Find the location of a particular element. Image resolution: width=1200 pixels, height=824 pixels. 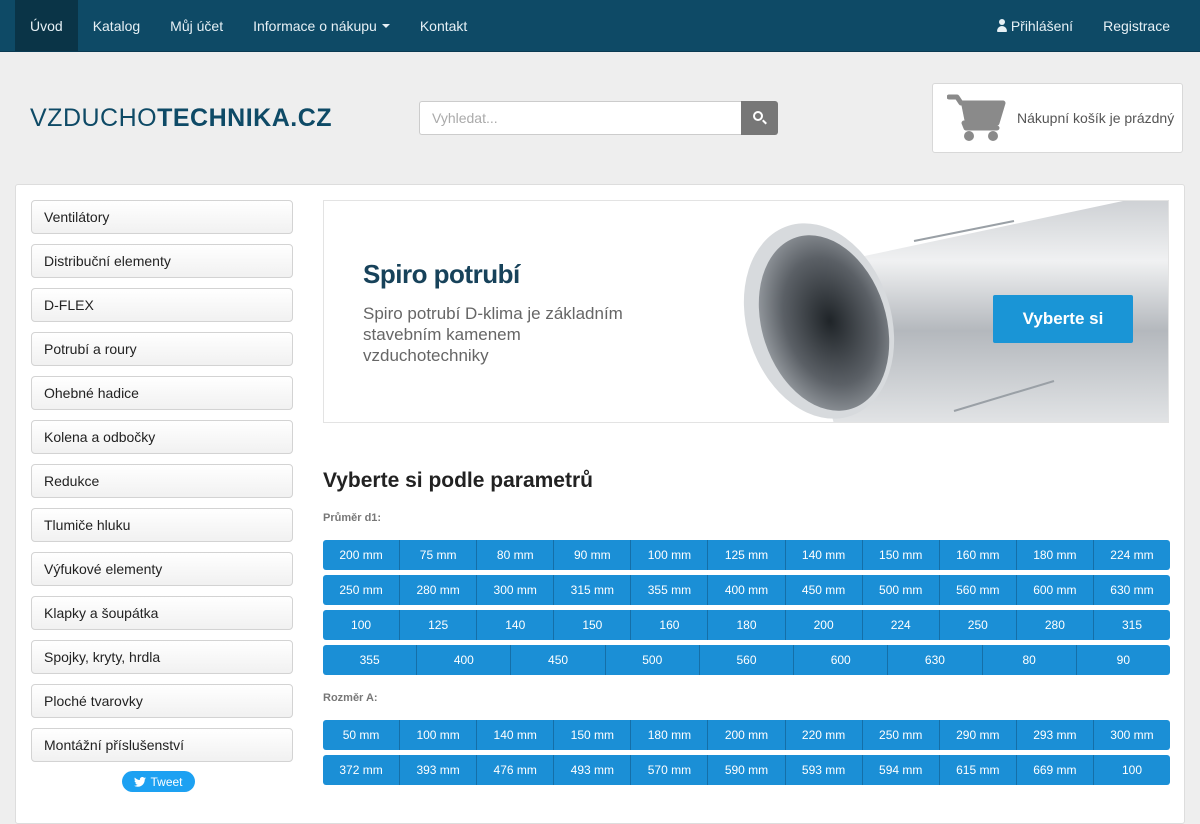

param-button: 280 is located at coordinates (1055, 625).